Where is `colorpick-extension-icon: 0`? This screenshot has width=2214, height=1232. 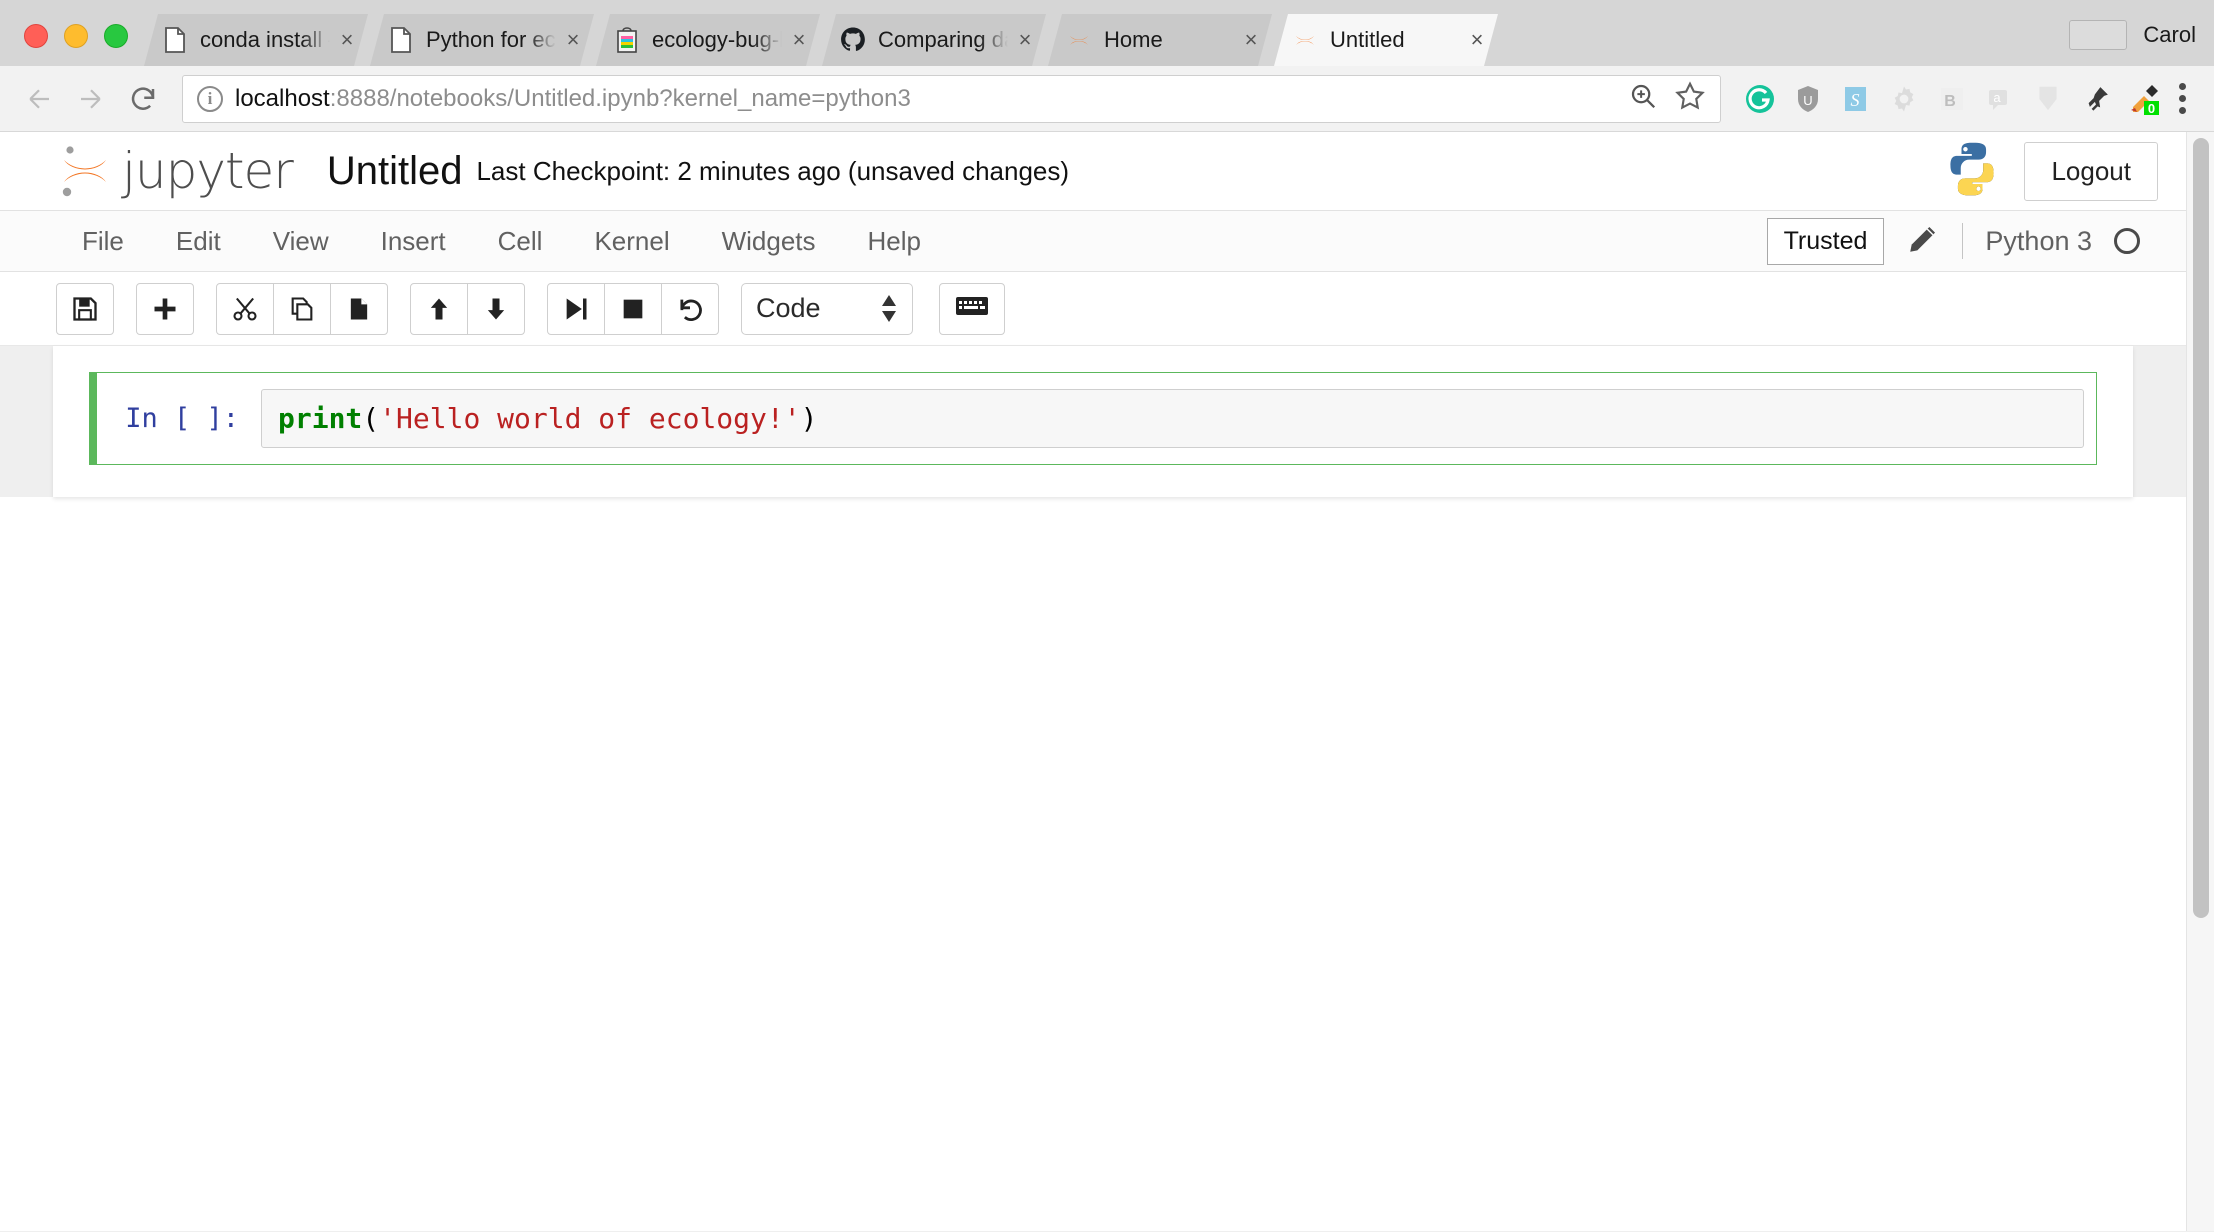 colorpick-extension-icon: 0 is located at coordinates (2144, 99).